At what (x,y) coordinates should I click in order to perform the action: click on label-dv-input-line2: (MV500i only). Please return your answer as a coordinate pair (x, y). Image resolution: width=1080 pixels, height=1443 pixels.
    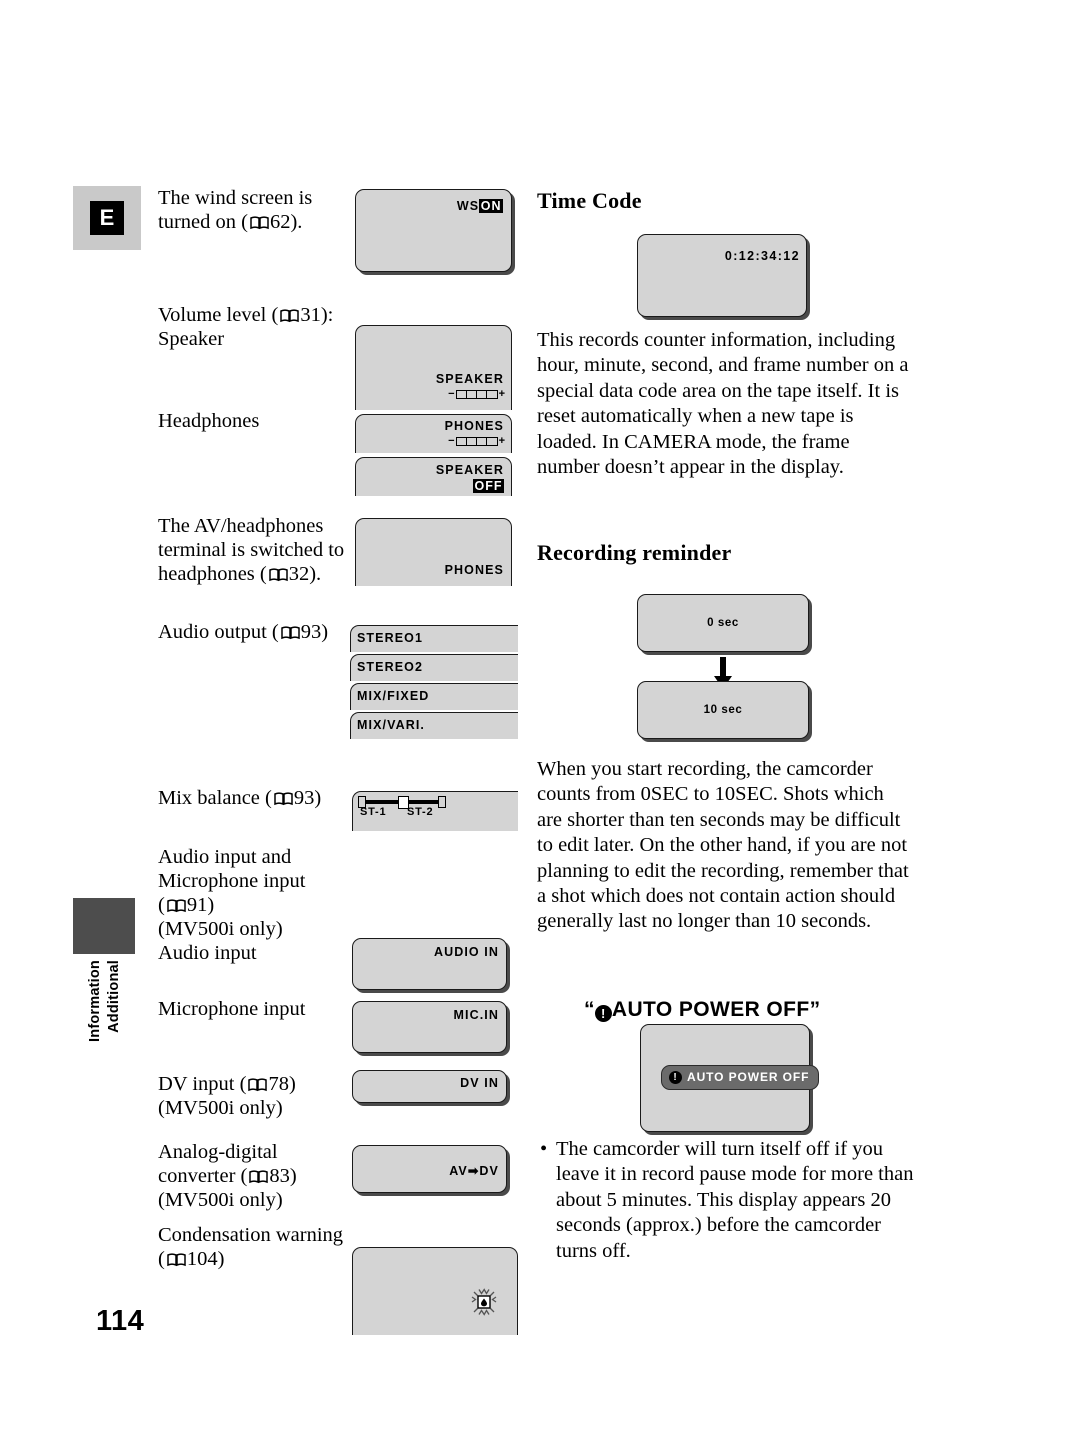
    Looking at the image, I should click on (220, 1108).